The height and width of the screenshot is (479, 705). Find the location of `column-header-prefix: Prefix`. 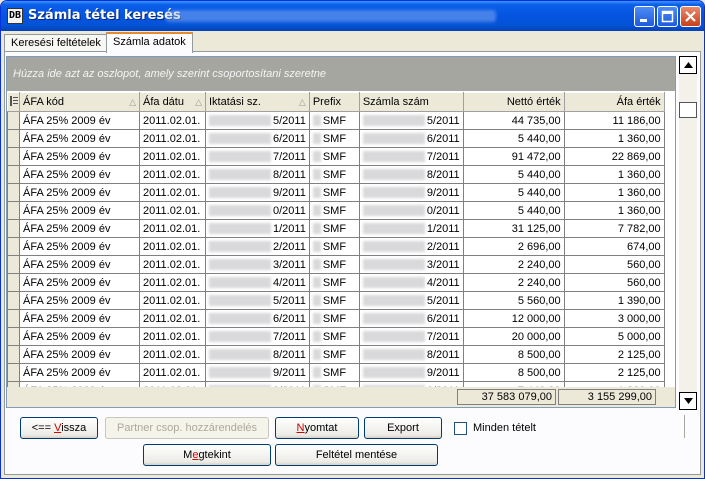

column-header-prefix: Prefix is located at coordinates (334, 102).